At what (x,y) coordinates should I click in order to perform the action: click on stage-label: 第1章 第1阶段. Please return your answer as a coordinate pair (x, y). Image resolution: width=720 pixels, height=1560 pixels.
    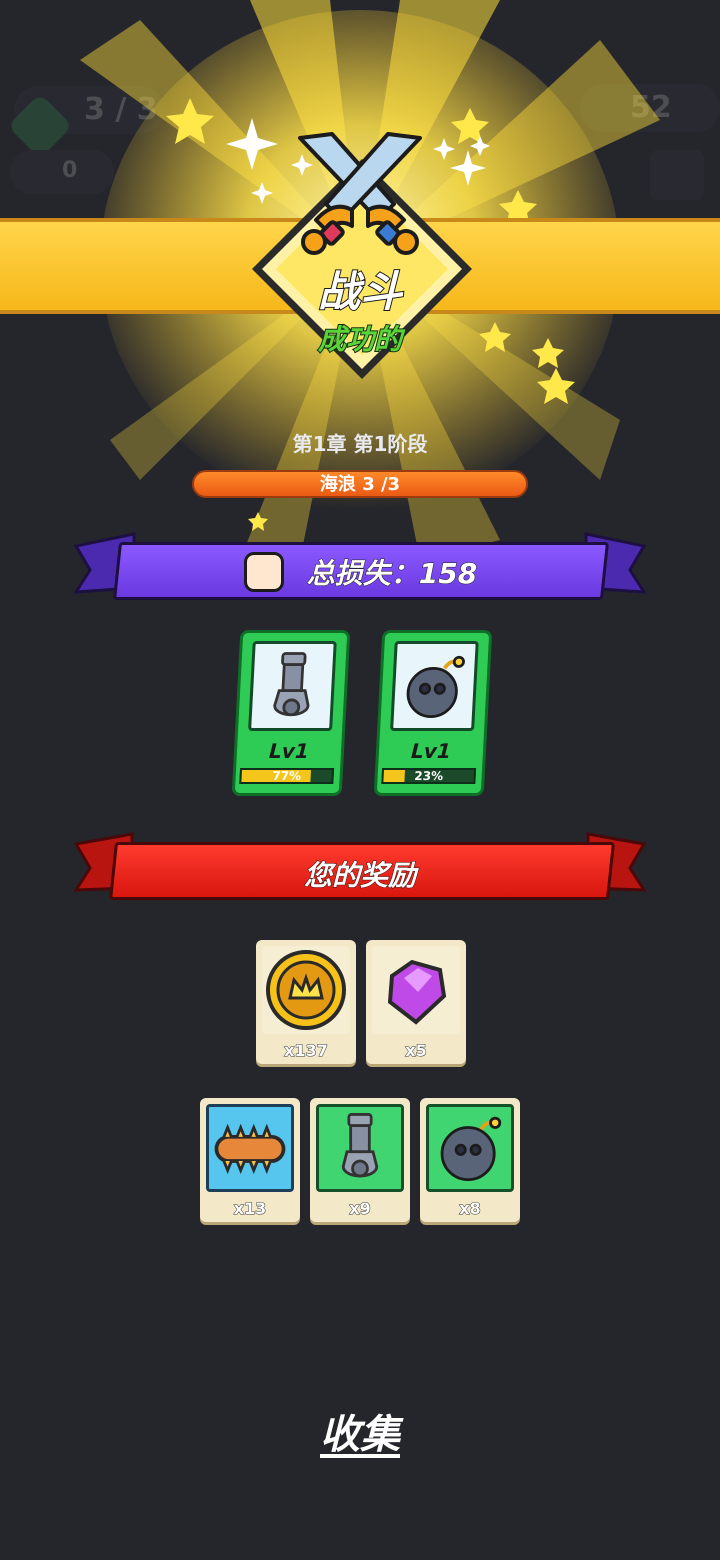
    Looking at the image, I should click on (360, 444).